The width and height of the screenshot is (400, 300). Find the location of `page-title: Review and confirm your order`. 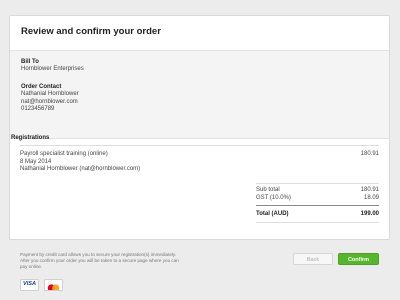

page-title: Review and confirm your order is located at coordinates (91, 31).